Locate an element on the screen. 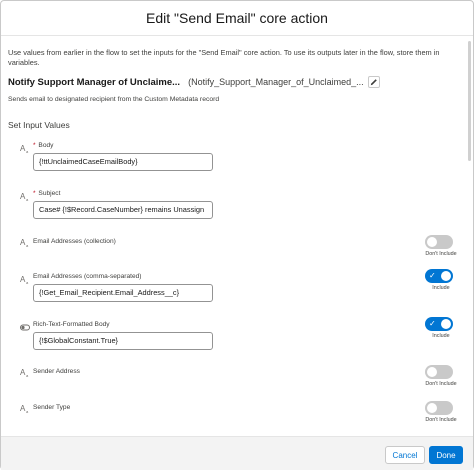 The height and width of the screenshot is (470, 474). done-button: Done is located at coordinates (446, 455).